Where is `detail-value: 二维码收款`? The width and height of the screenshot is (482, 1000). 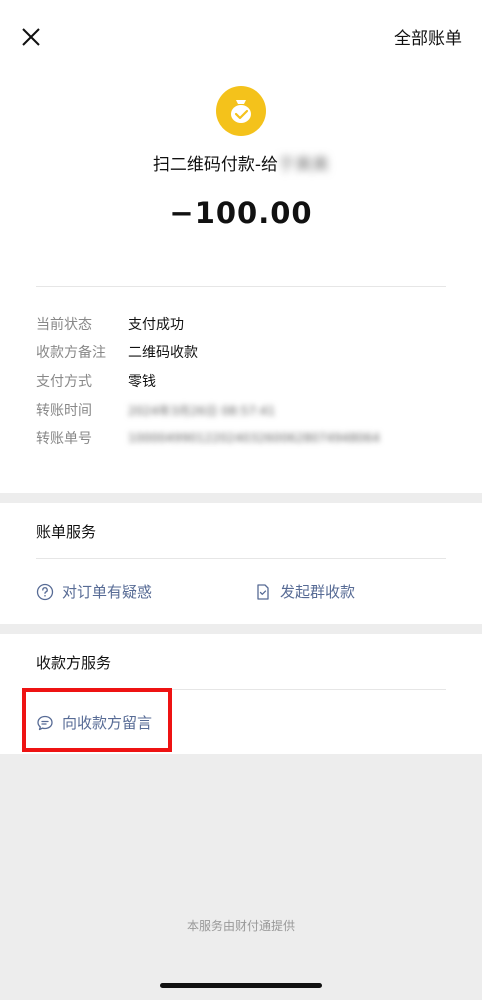 detail-value: 二维码收款 is located at coordinates (163, 353).